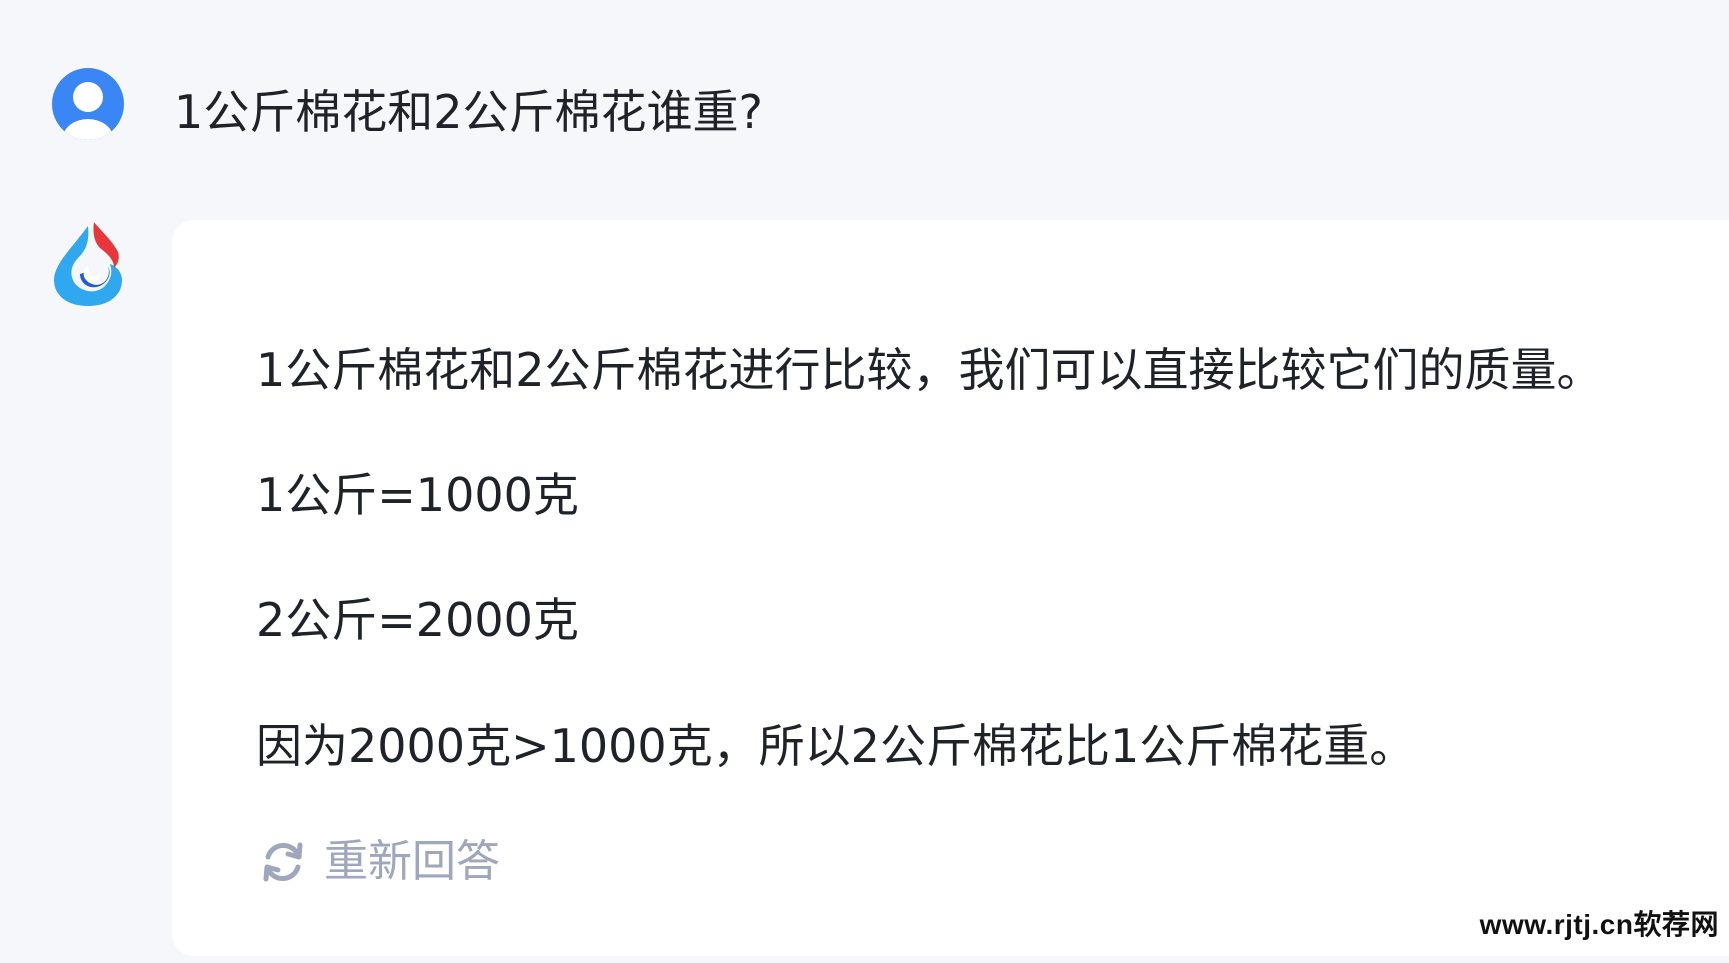 This screenshot has height=963, width=1729. What do you see at coordinates (468, 112) in the screenshot?
I see `user-question: 1公斤棉花和2公斤棉花谁重?` at bounding box center [468, 112].